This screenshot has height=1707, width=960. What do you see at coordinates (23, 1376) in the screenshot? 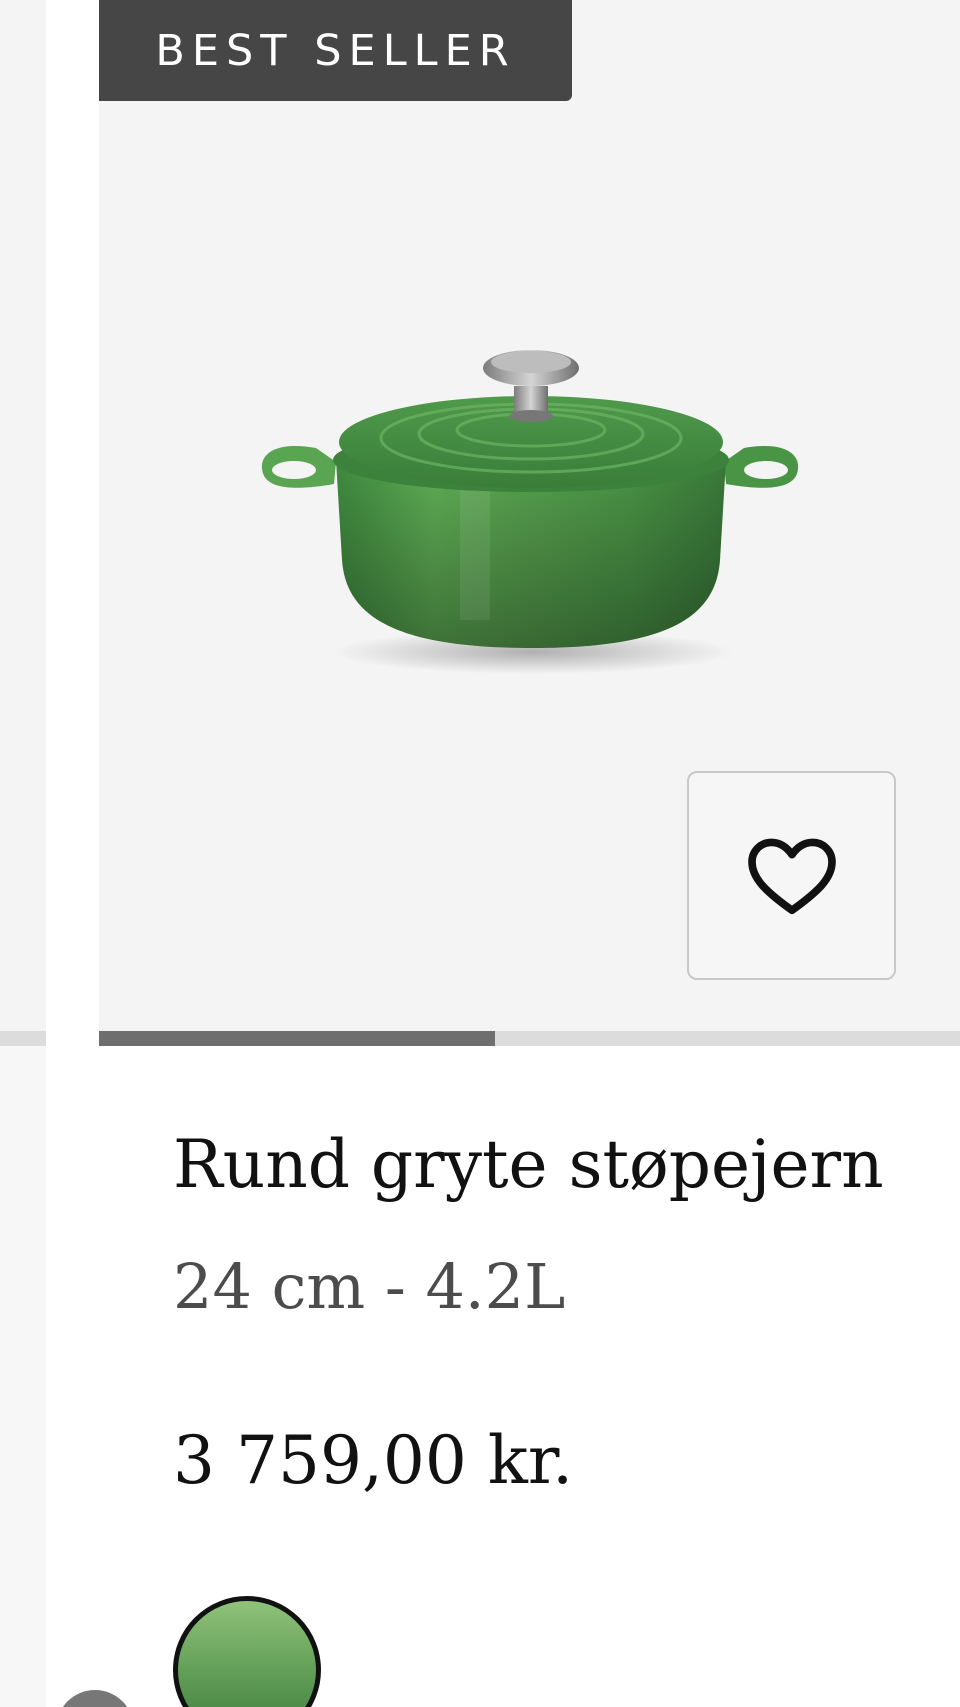
I see `previous-product-info` at bounding box center [23, 1376].